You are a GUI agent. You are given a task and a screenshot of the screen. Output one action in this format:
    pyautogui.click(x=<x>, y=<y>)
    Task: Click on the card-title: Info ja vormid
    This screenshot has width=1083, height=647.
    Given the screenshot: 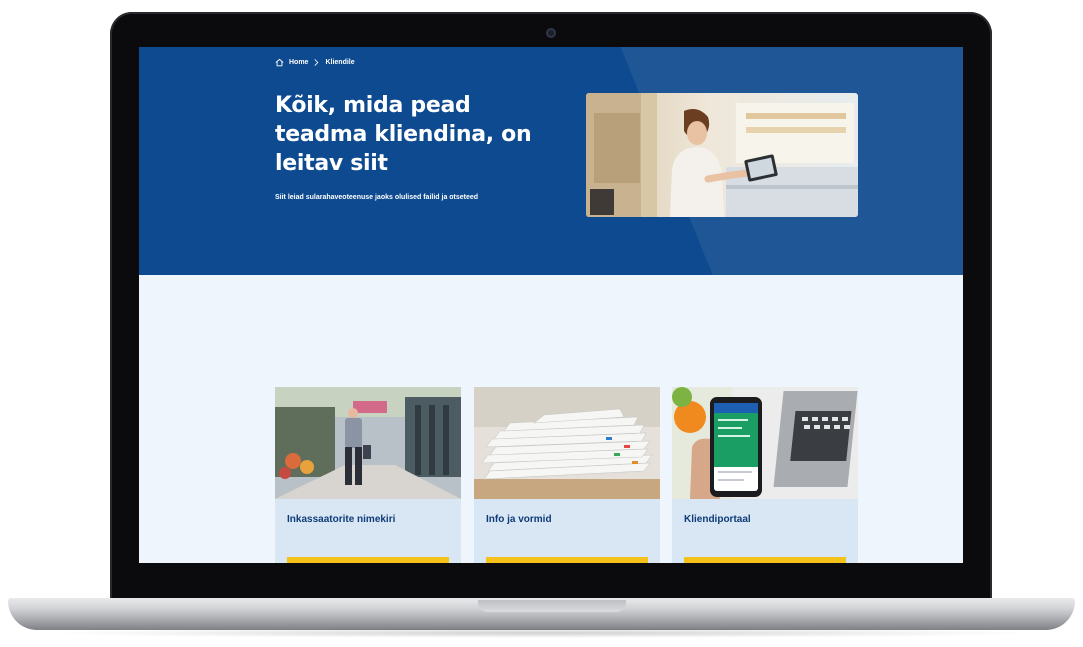 What is the action you would take?
    pyautogui.click(x=519, y=519)
    